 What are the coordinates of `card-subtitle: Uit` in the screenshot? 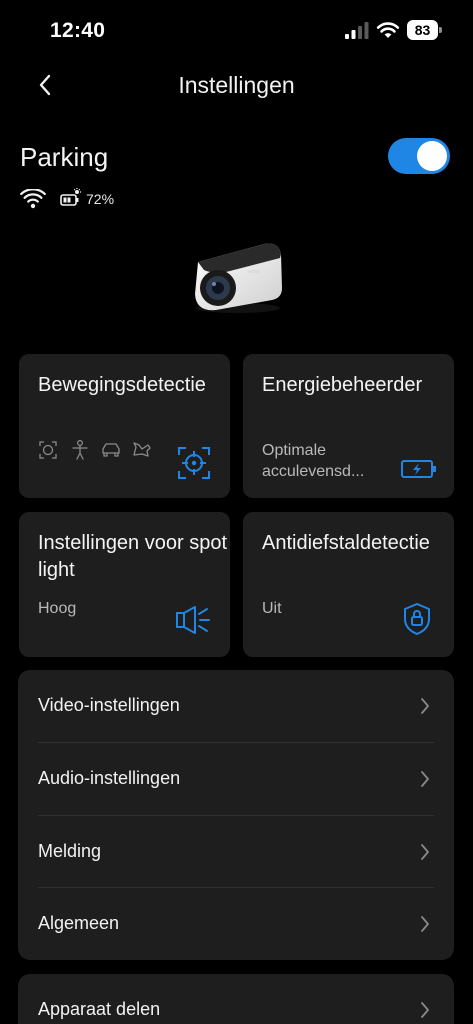 It's located at (272, 608).